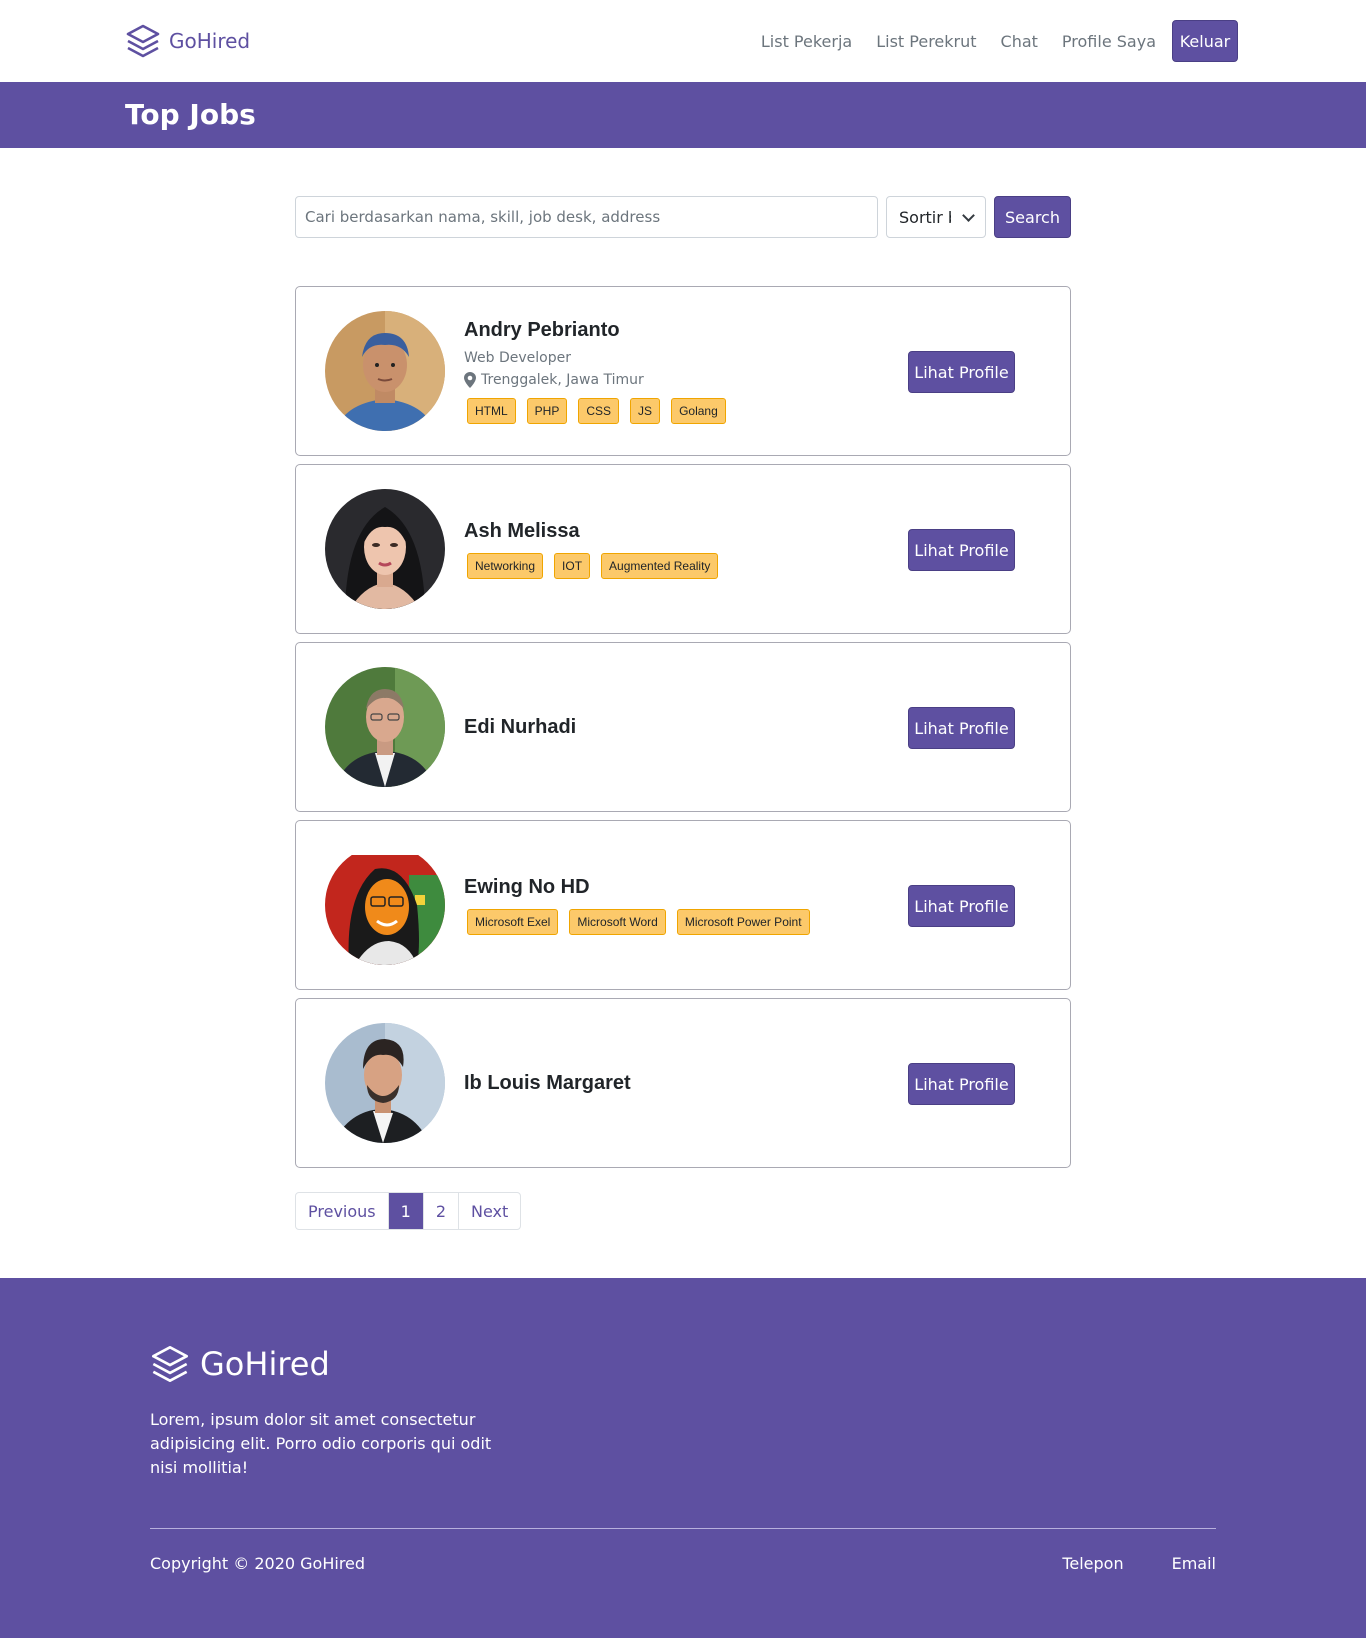 This screenshot has width=1366, height=1638. What do you see at coordinates (743, 921) in the screenshot?
I see `skill-badge: Microsoft Power Point` at bounding box center [743, 921].